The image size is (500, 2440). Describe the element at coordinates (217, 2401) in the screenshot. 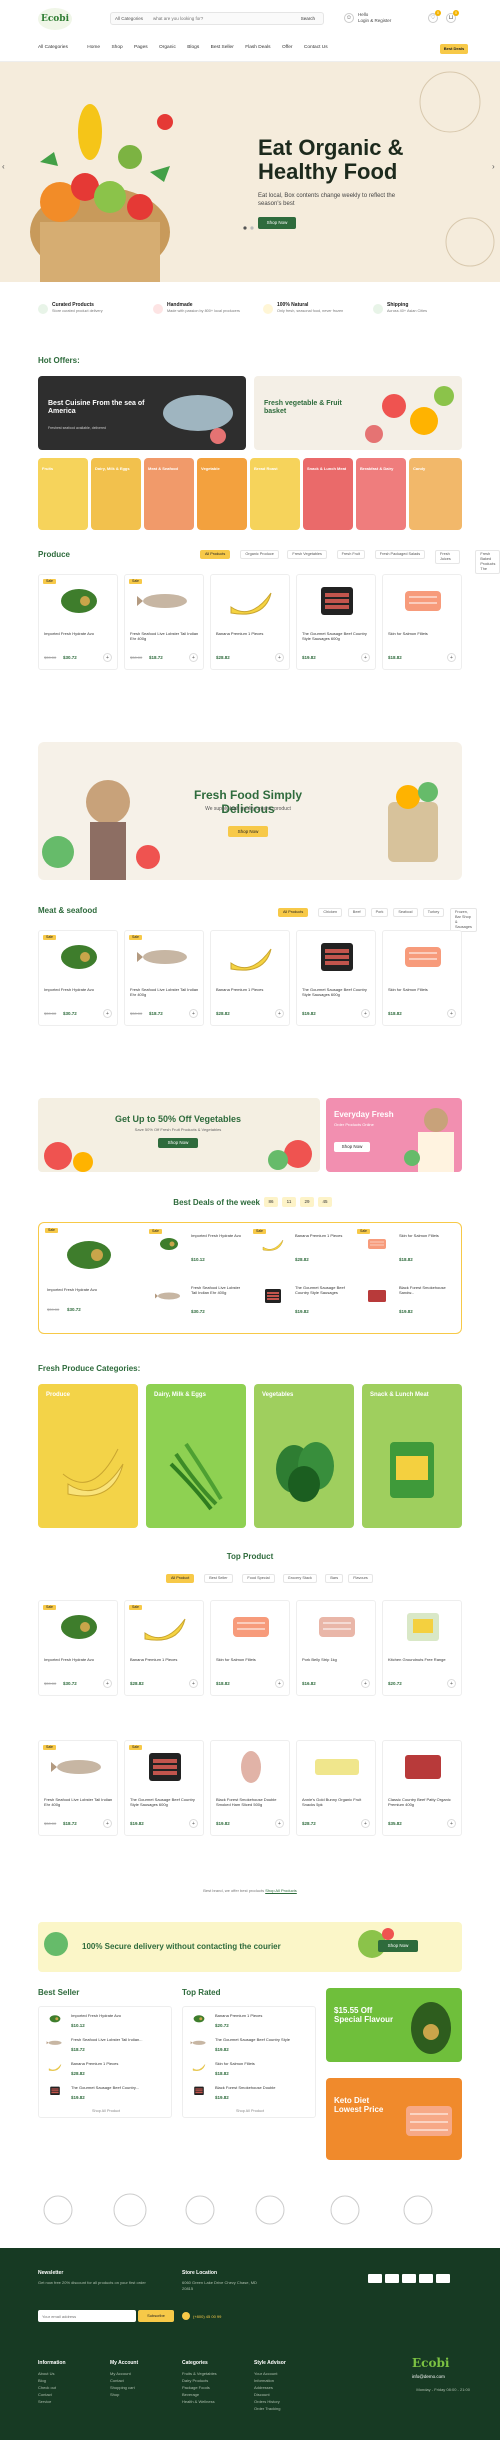

I see `footer-link: Health & Wellness` at that location.